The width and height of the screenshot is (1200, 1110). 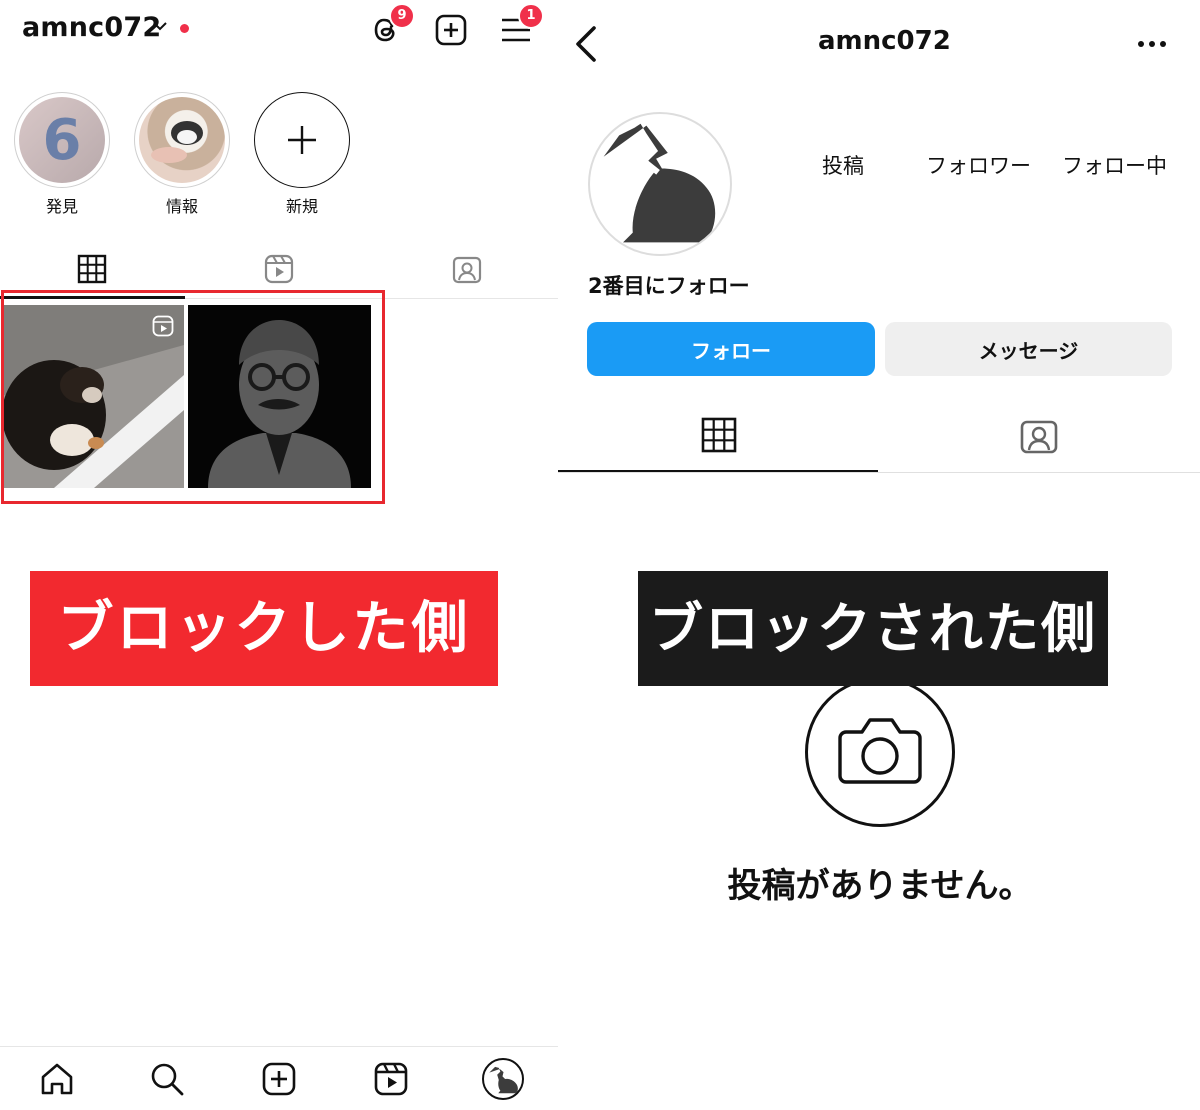 I want to click on profile-avatar, so click(x=660, y=184).